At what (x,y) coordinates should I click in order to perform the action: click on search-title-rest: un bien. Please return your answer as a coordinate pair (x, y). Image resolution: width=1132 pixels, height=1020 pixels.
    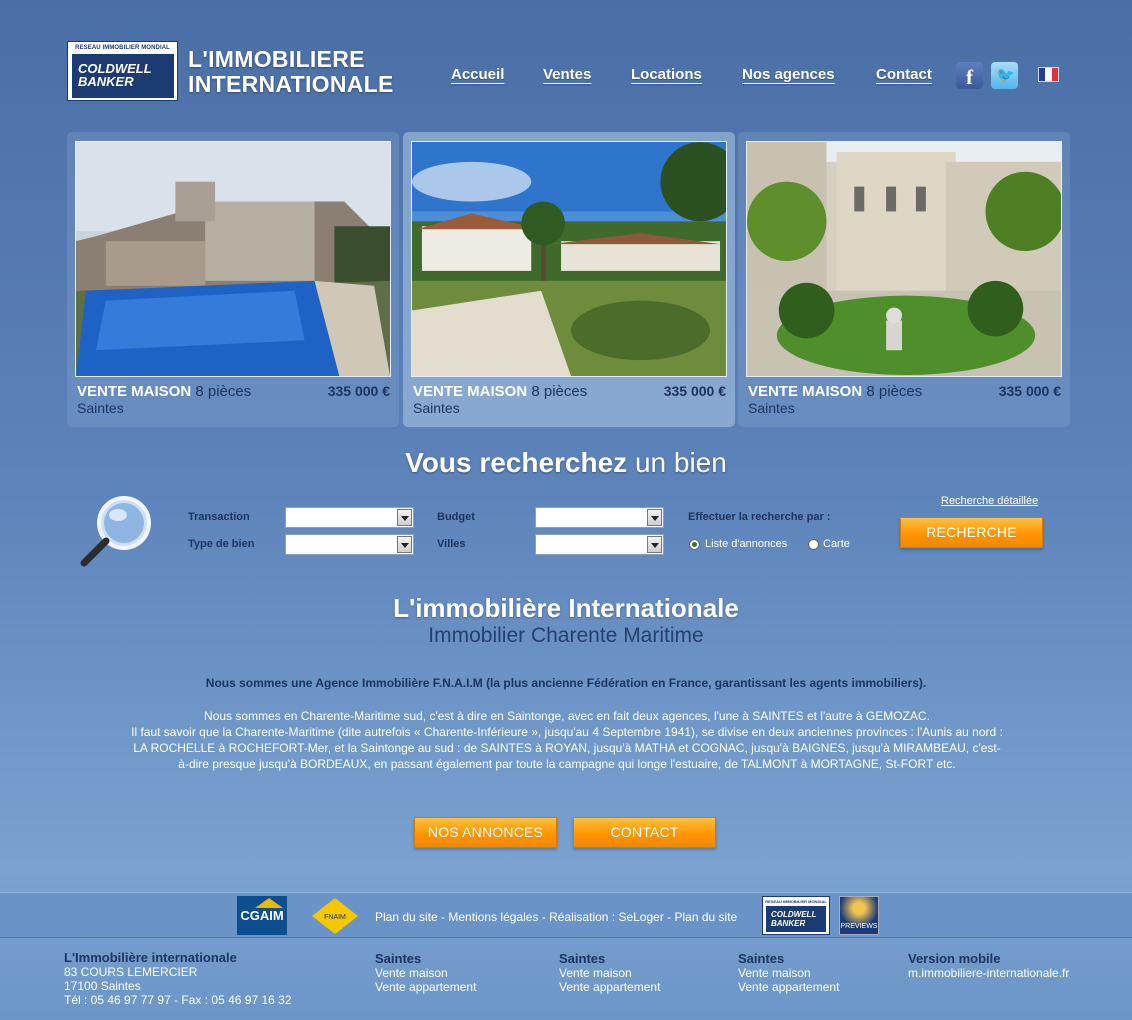
    Looking at the image, I should click on (680, 462).